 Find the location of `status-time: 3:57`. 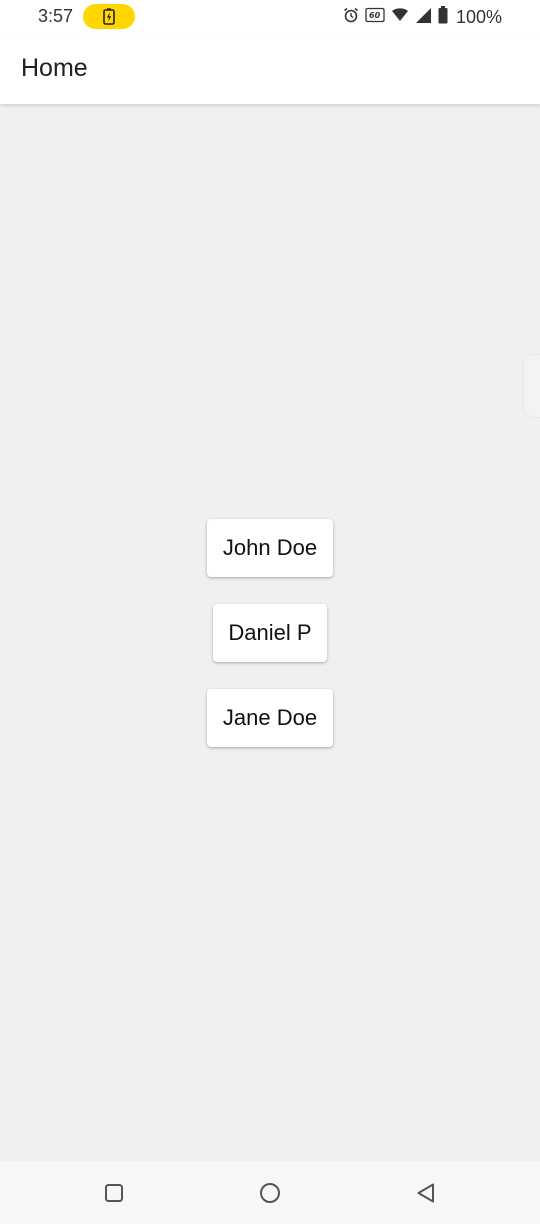

status-time: 3:57 is located at coordinates (56, 16).